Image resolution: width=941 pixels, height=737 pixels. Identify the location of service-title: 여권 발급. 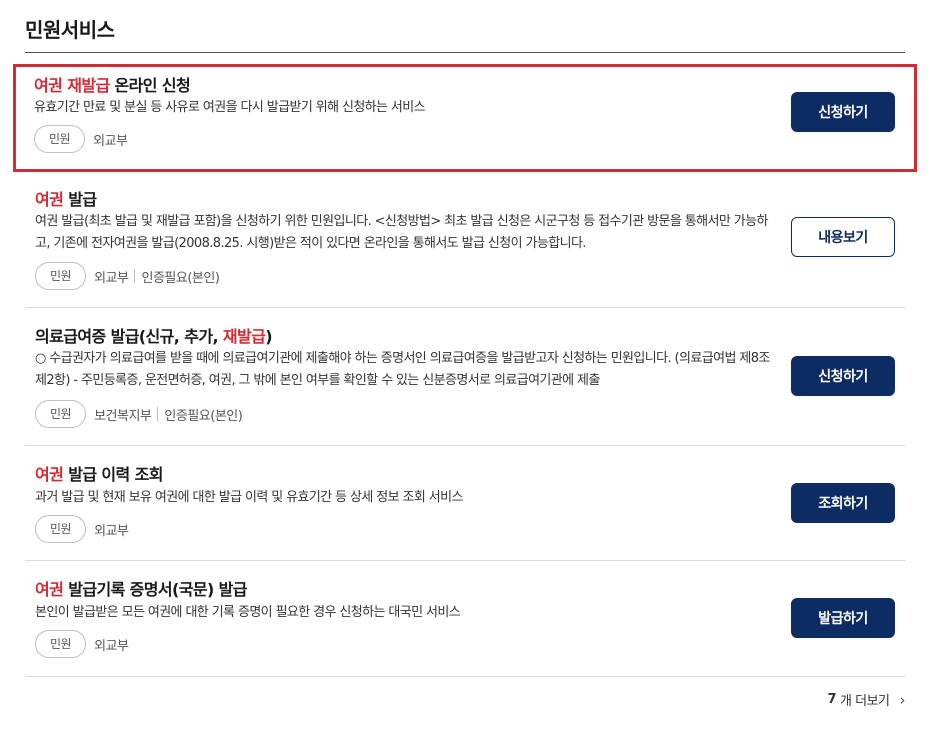
(66, 198).